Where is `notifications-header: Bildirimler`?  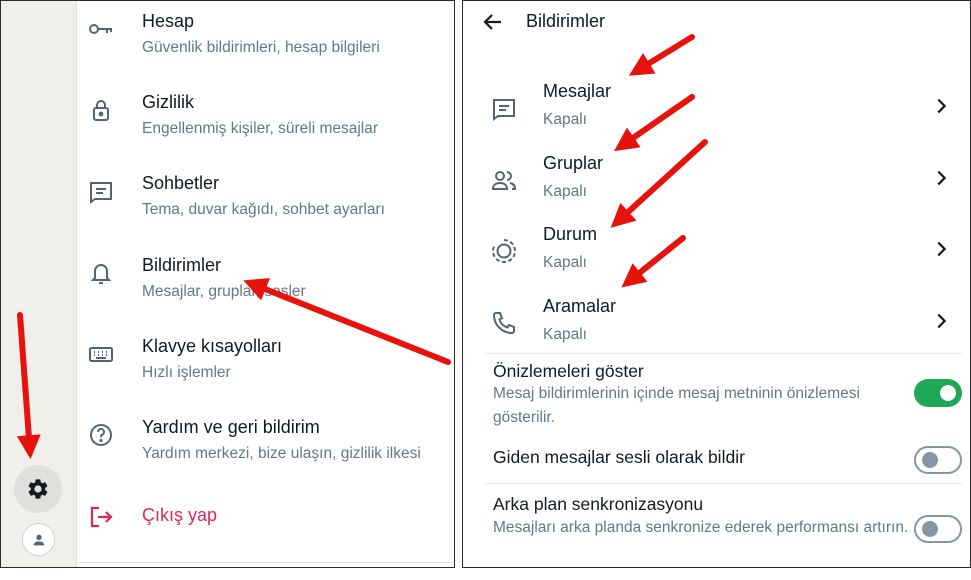
notifications-header: Bildirimler is located at coordinates (716, 23).